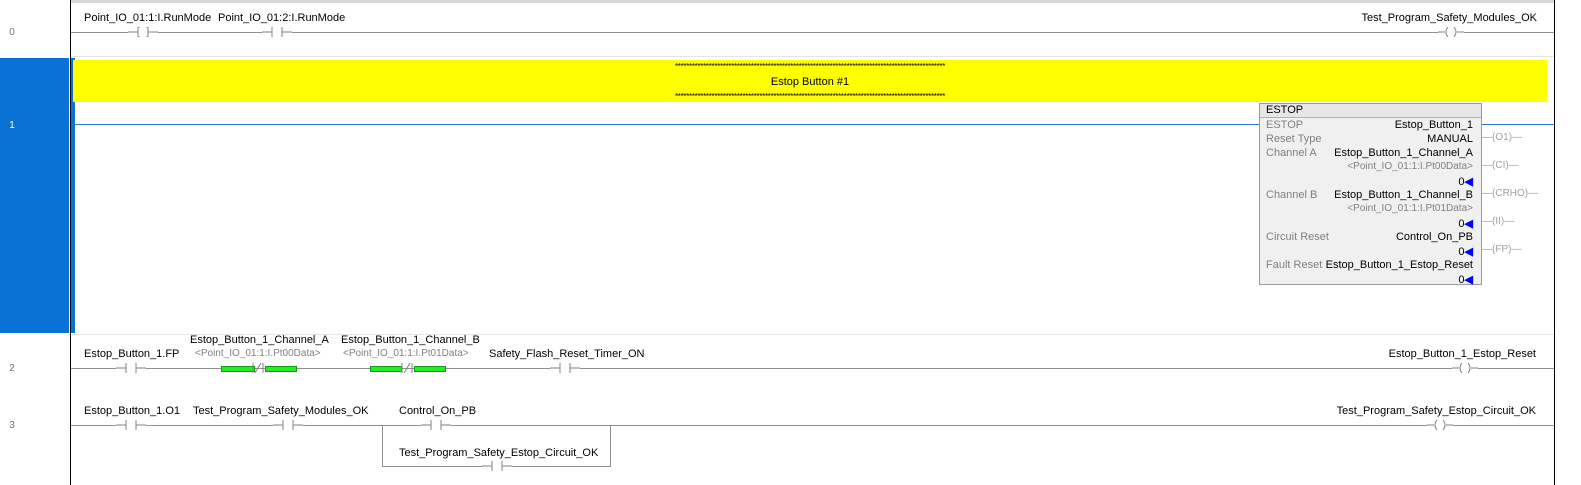  I want to click on contact-alias: <Point_IO_01:1:I.Pt01Data>, so click(406, 353).